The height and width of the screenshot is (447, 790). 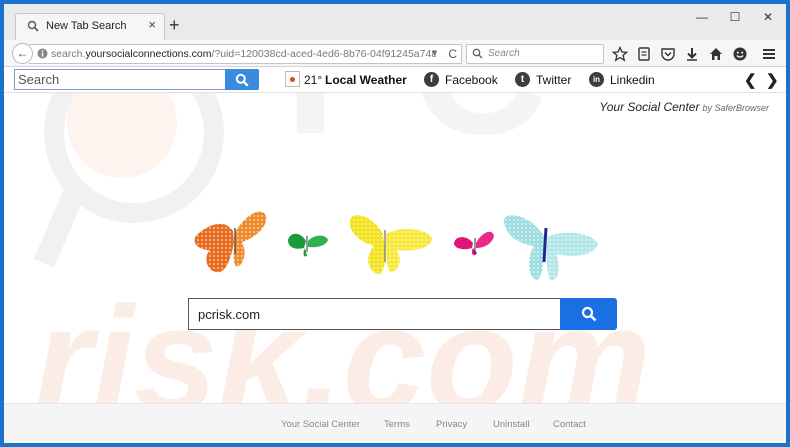 What do you see at coordinates (22, 53) in the screenshot?
I see `back-button: ←` at bounding box center [22, 53].